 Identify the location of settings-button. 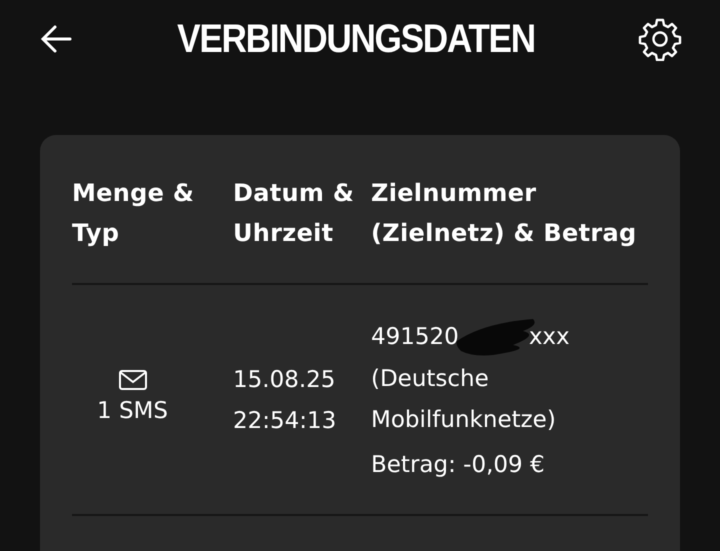
(660, 39).